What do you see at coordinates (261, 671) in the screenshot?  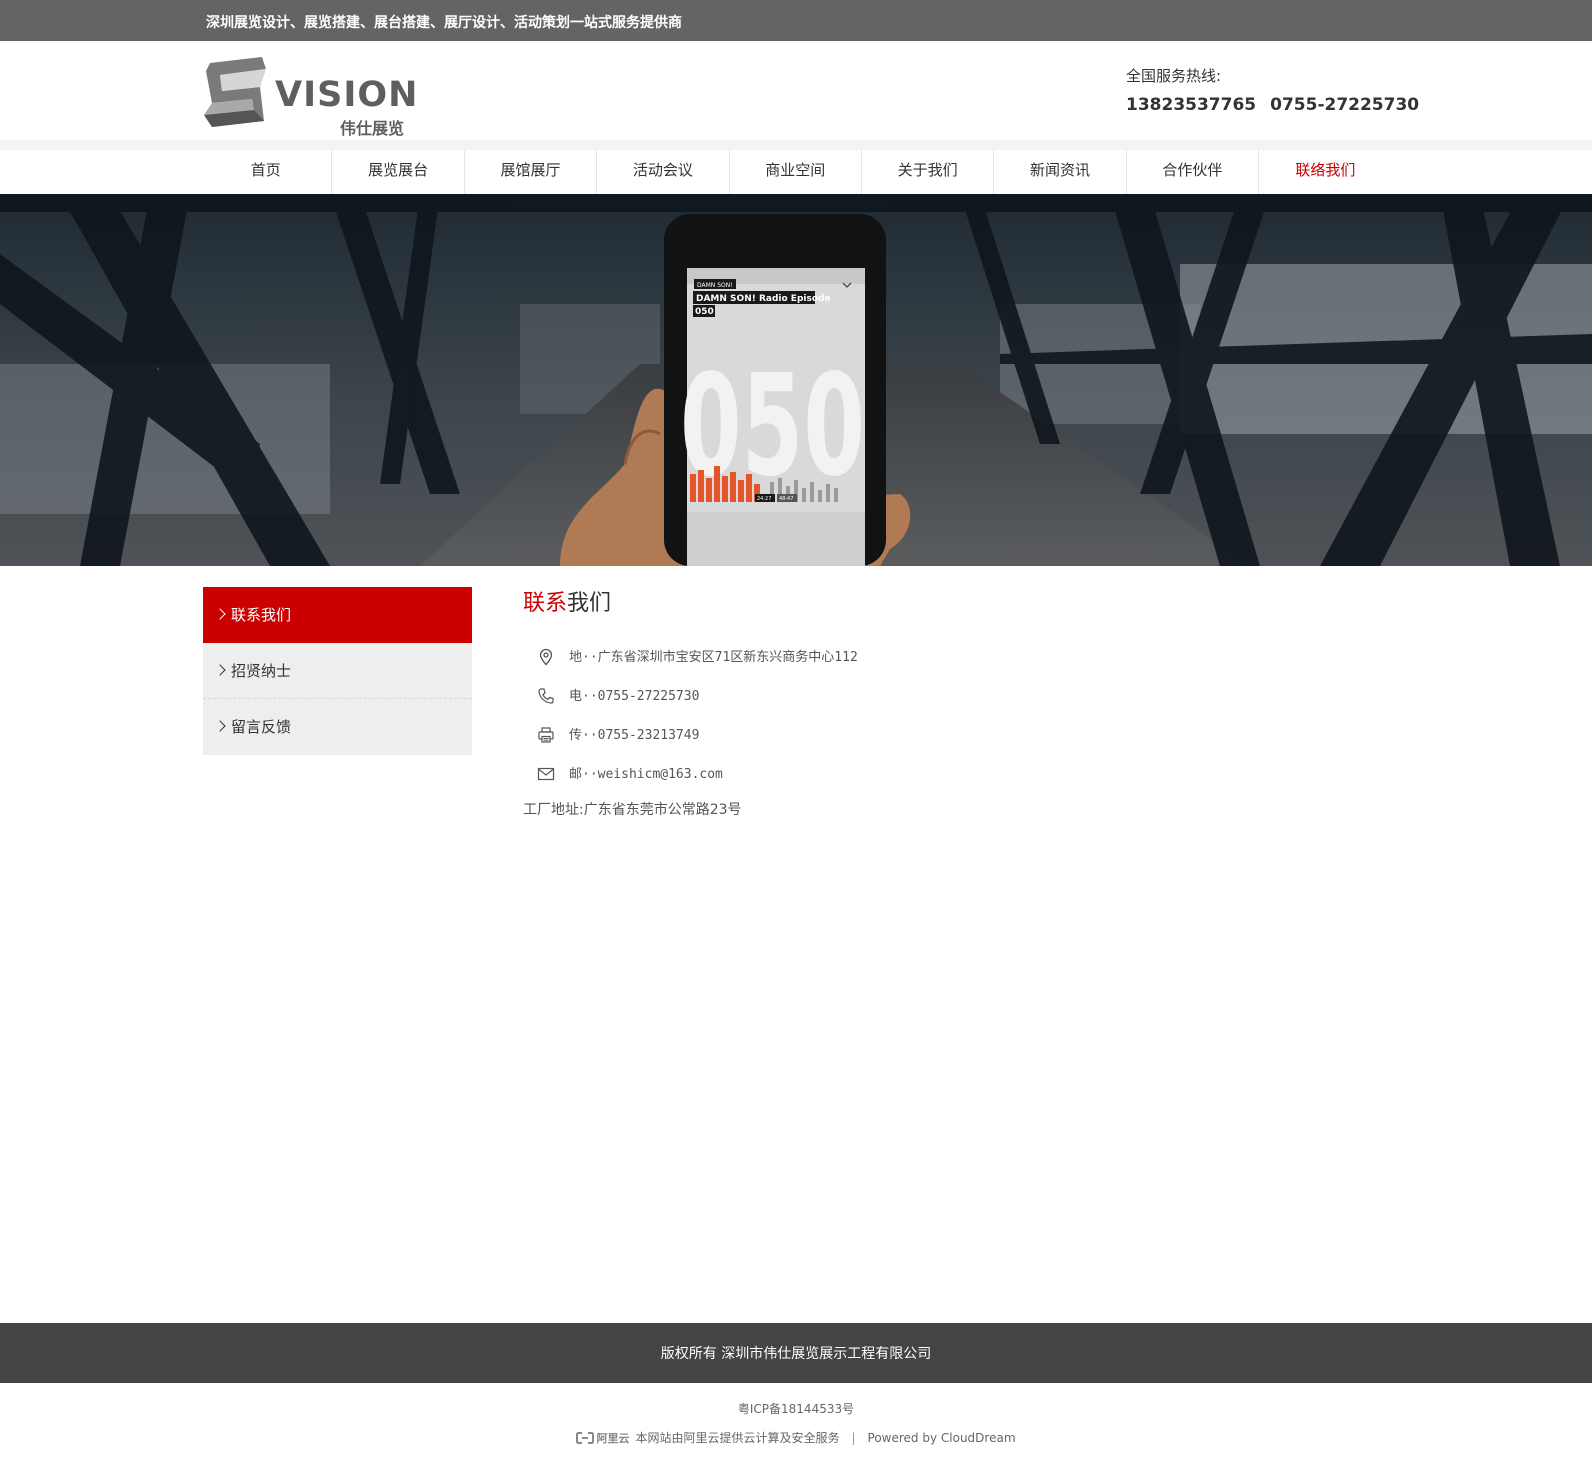 I see `sidebar-item-label: 招贤纳士` at bounding box center [261, 671].